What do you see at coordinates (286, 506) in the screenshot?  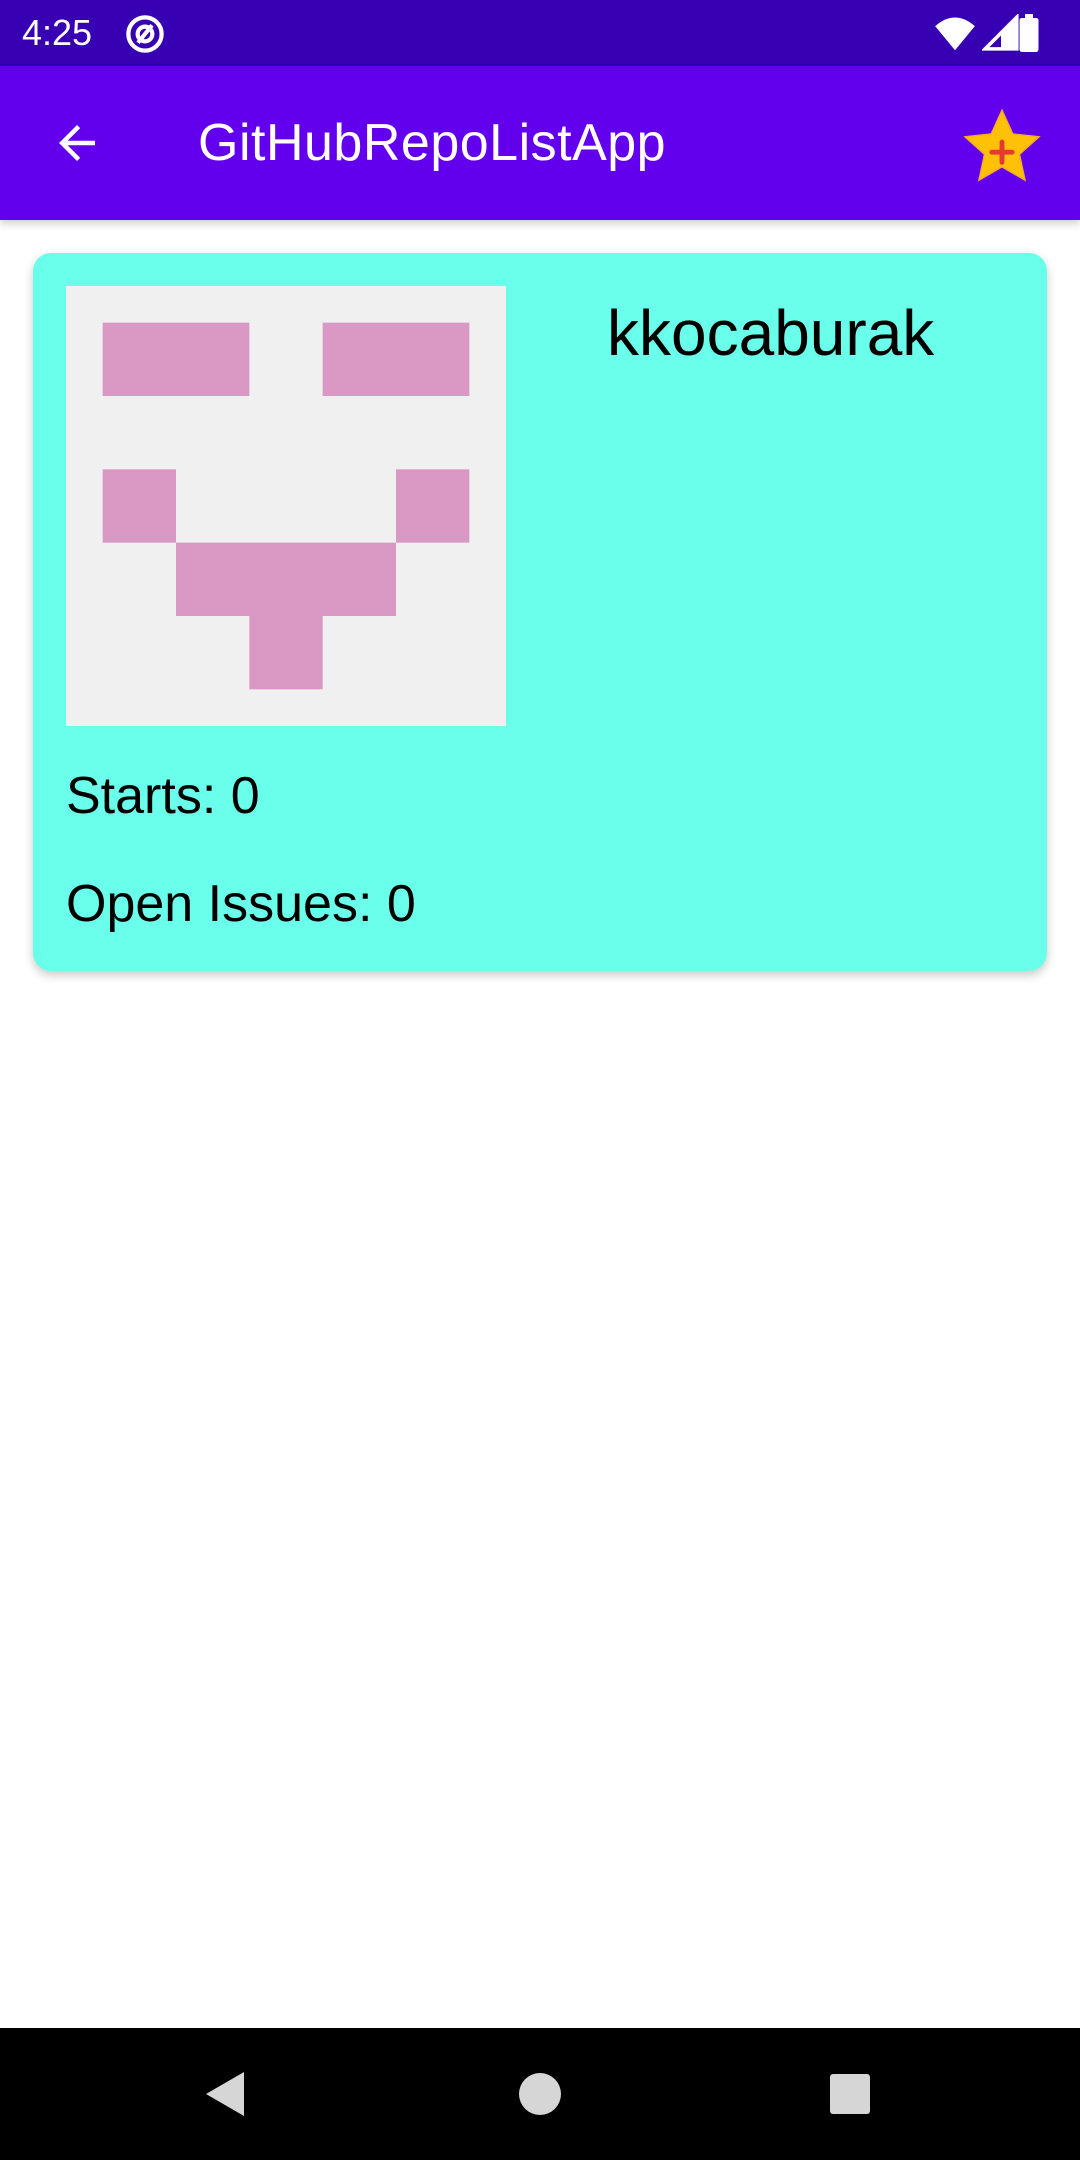 I see `identicon-avatar` at bounding box center [286, 506].